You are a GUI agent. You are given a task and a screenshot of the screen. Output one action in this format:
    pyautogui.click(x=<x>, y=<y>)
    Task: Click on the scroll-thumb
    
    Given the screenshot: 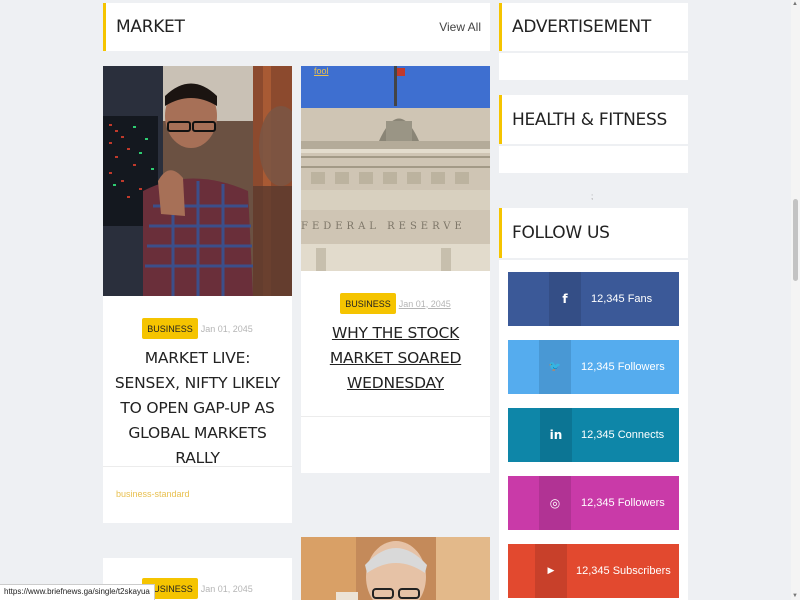 What is the action you would take?
    pyautogui.click(x=795, y=240)
    